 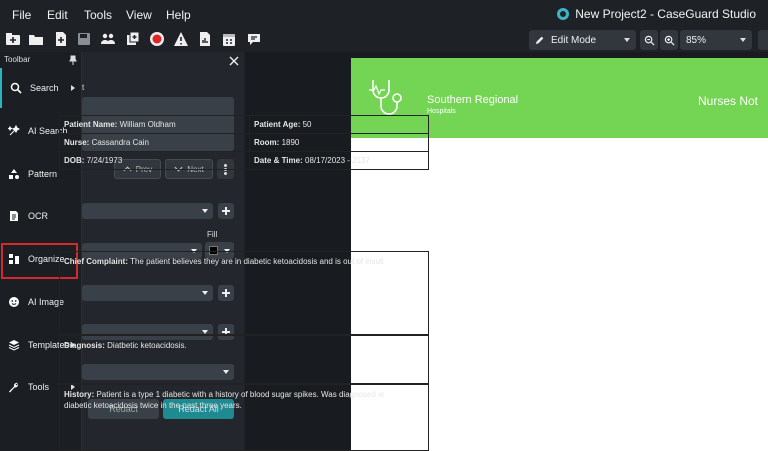 I want to click on zoom-in-icon, so click(x=669, y=40).